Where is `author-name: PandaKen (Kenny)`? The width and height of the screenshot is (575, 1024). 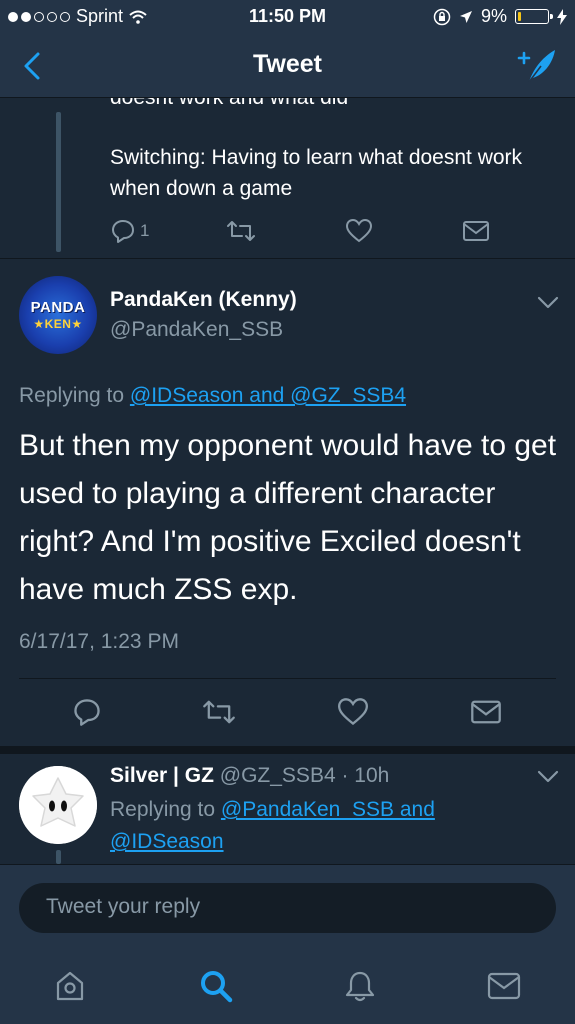 author-name: PandaKen (Kenny) is located at coordinates (203, 300).